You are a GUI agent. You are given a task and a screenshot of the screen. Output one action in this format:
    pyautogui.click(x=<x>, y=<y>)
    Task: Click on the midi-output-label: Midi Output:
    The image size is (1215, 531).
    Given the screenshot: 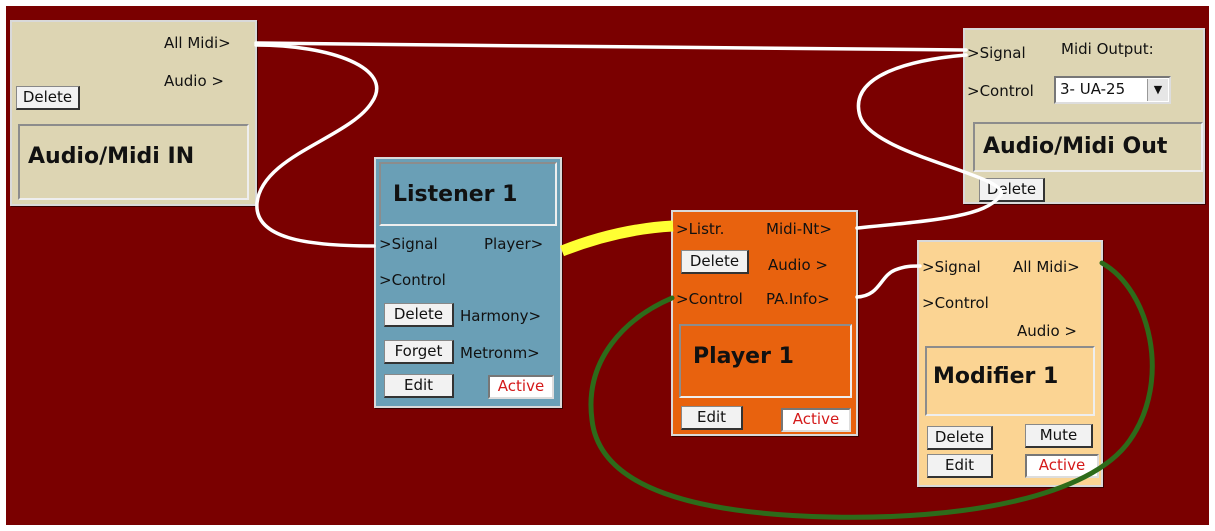 What is the action you would take?
    pyautogui.click(x=1107, y=49)
    